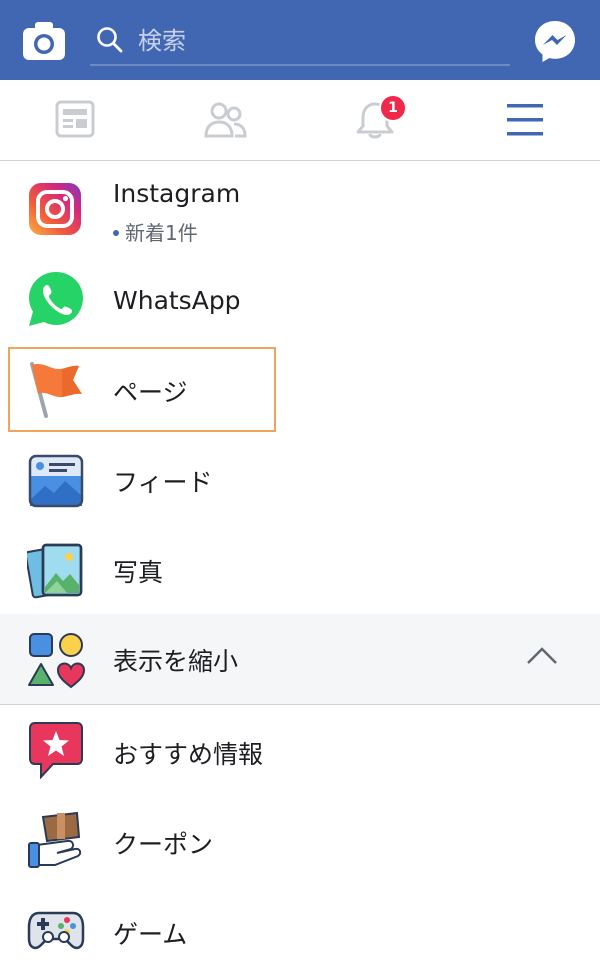 The image size is (600, 975). I want to click on tab-notifications: 1, so click(375, 120).